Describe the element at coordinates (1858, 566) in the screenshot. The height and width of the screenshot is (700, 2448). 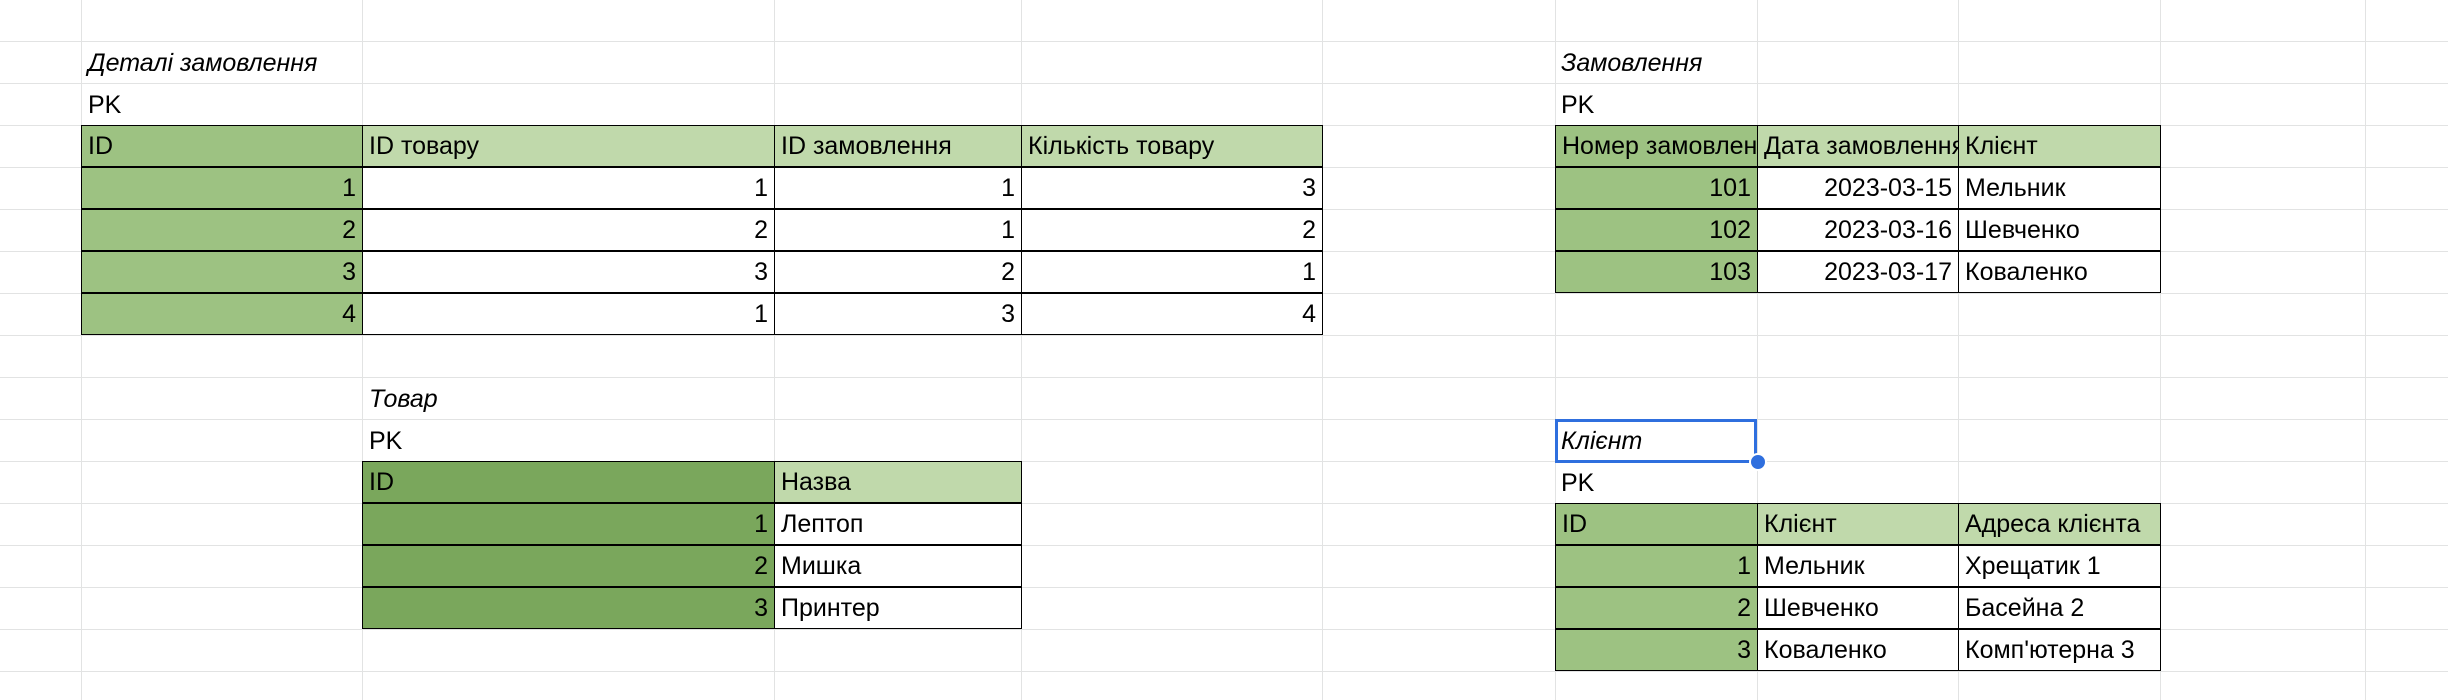
I see `client-cell: Мельник` at that location.